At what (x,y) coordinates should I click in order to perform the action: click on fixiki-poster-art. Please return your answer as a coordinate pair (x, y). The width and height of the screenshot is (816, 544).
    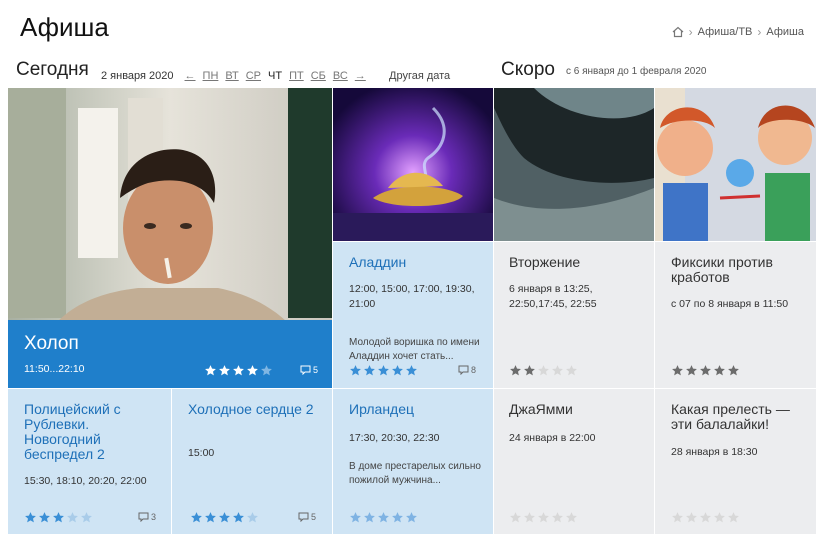
    Looking at the image, I should click on (735, 164).